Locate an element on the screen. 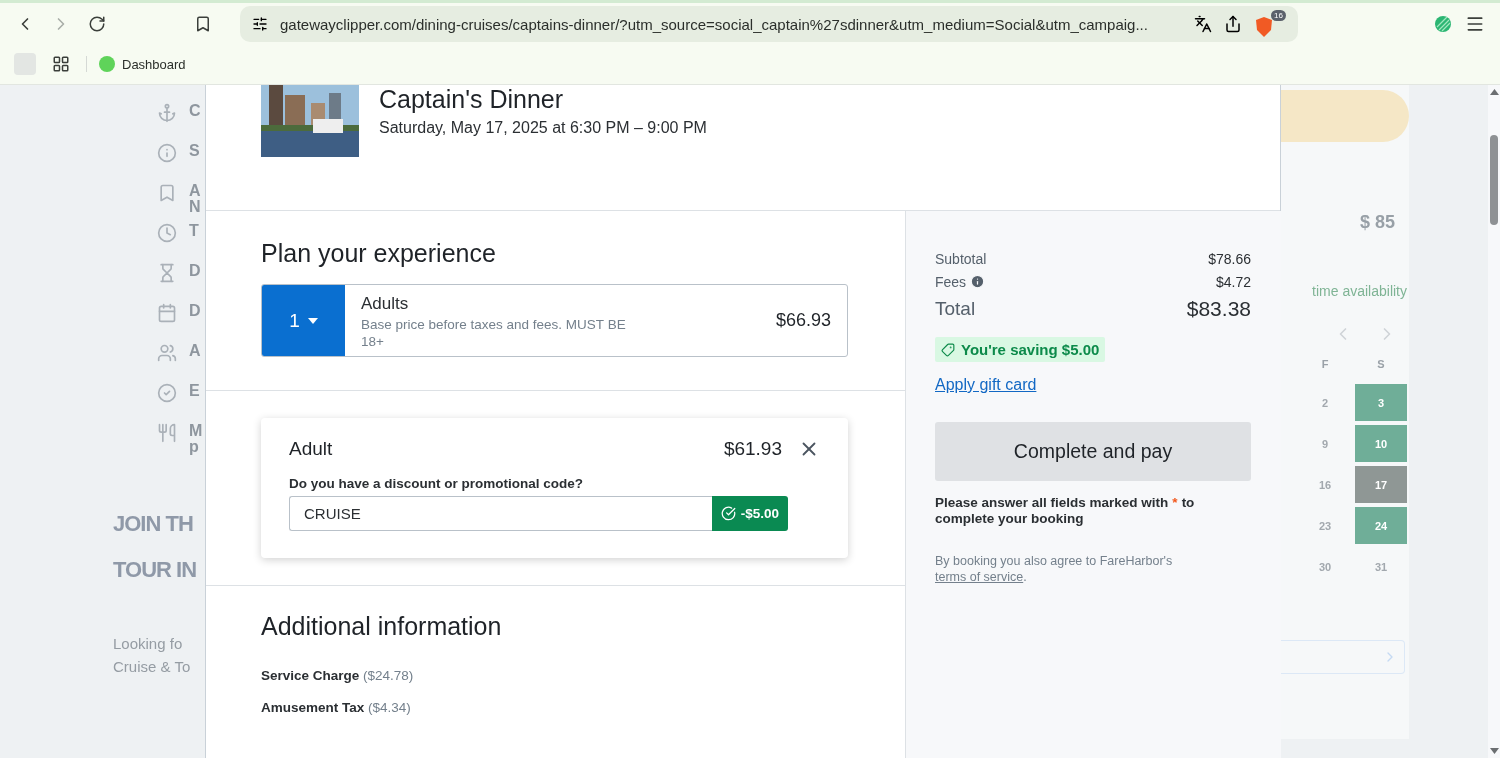  sidebar-label: A N is located at coordinates (195, 199).